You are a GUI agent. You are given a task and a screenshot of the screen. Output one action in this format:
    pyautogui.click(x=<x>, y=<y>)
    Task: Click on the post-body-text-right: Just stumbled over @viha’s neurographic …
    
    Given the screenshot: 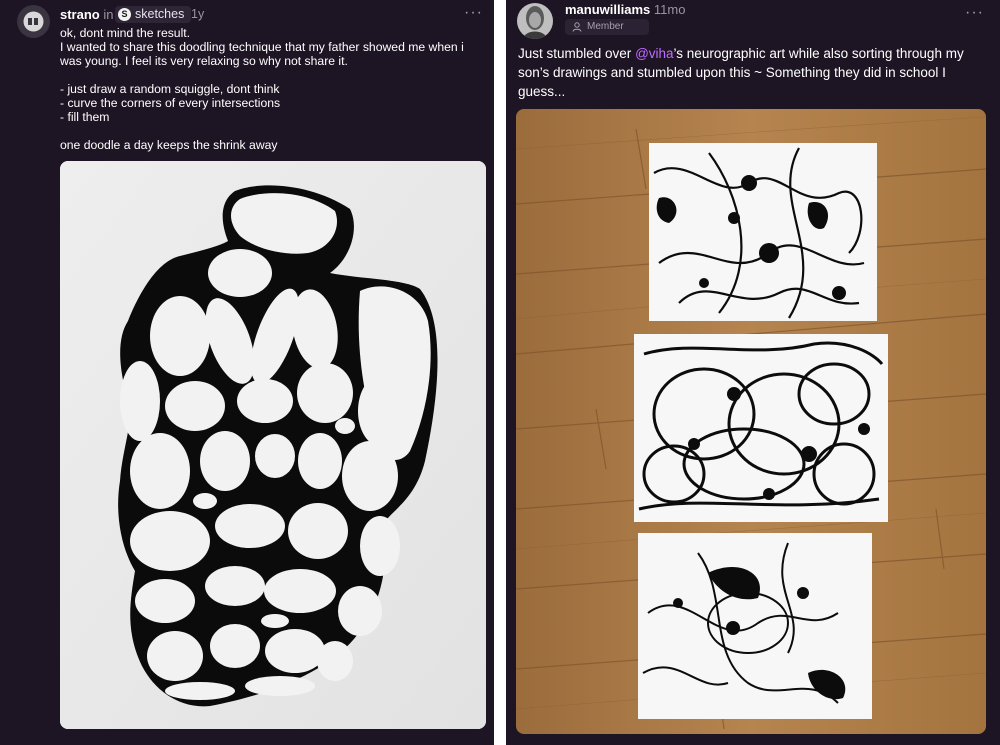 What is the action you would take?
    pyautogui.click(x=757, y=72)
    